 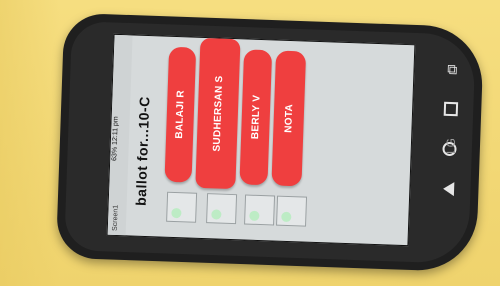 I want to click on ballot-button-3: BERLY V, so click(x=256, y=117).